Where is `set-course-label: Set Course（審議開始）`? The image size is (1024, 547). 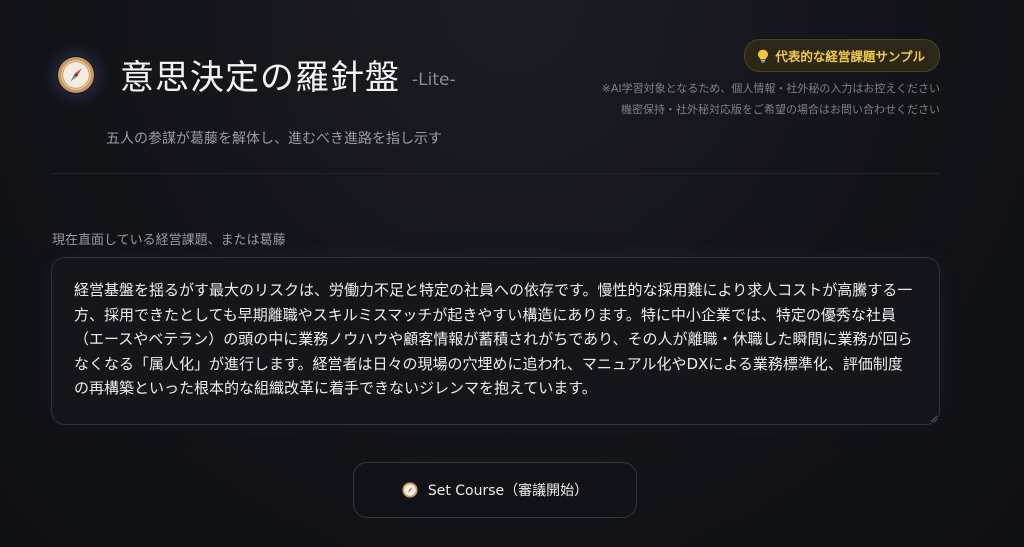 set-course-label: Set Course（審議開始） is located at coordinates (508, 491).